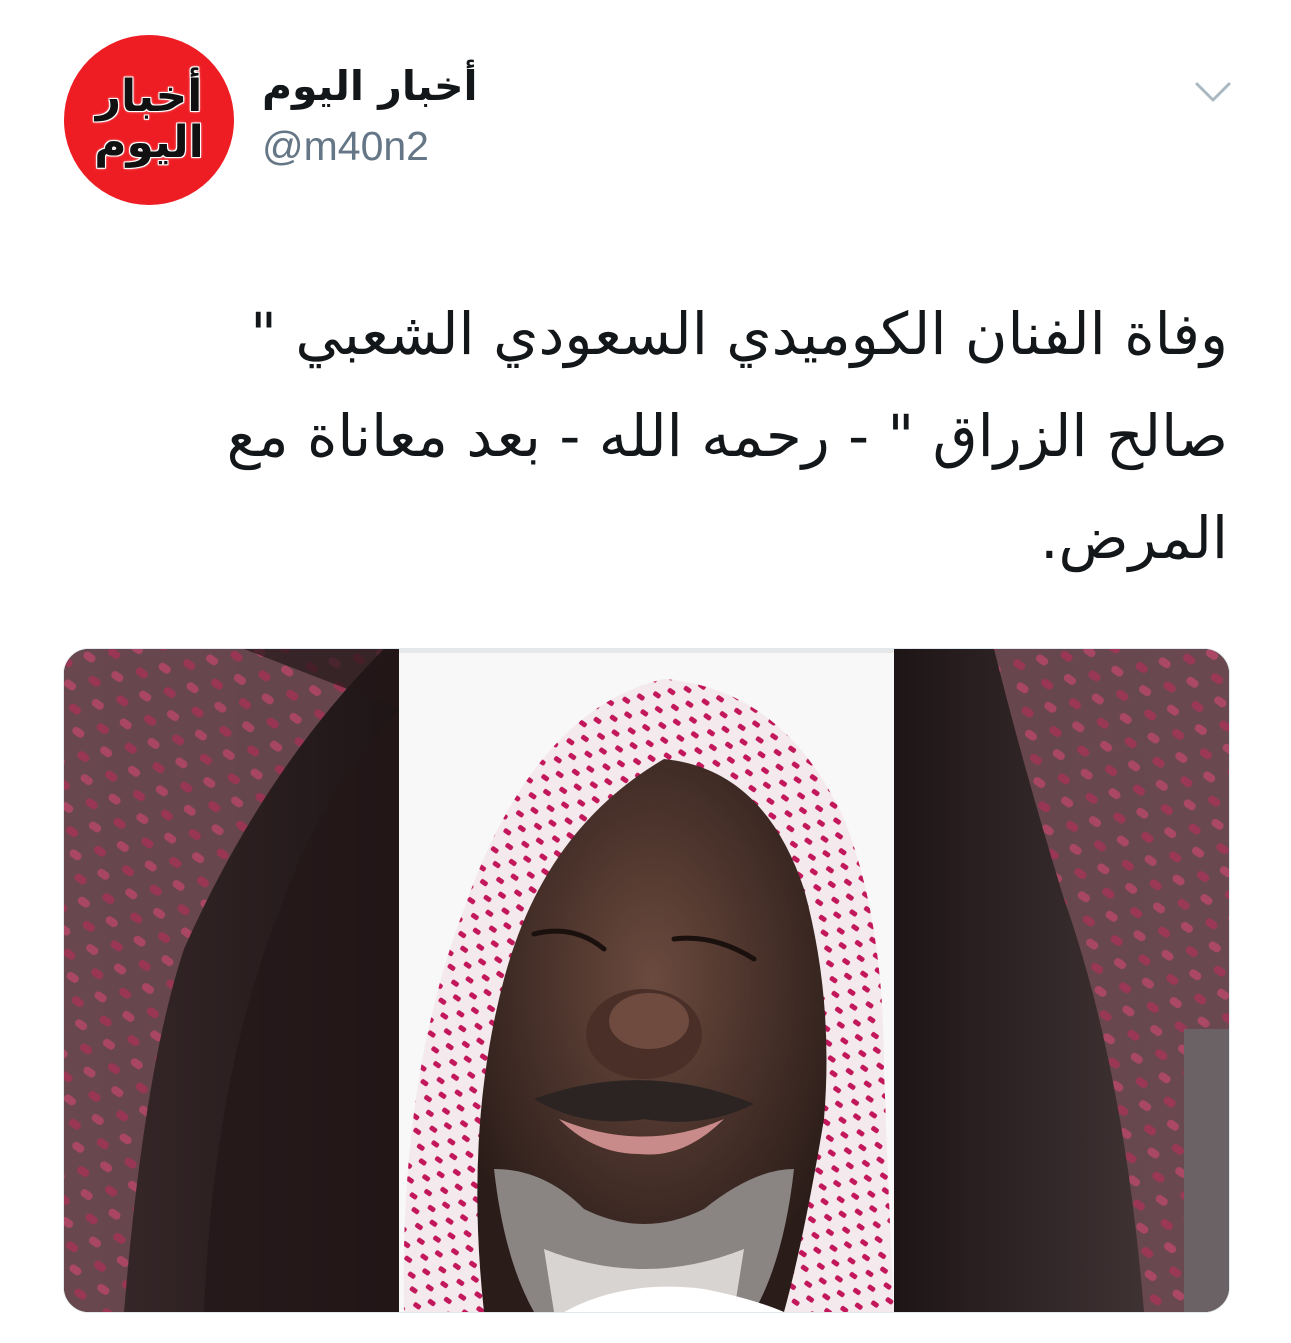 The height and width of the screenshot is (1343, 1291). What do you see at coordinates (345, 146) in the screenshot?
I see `author-handle: @m40n2` at bounding box center [345, 146].